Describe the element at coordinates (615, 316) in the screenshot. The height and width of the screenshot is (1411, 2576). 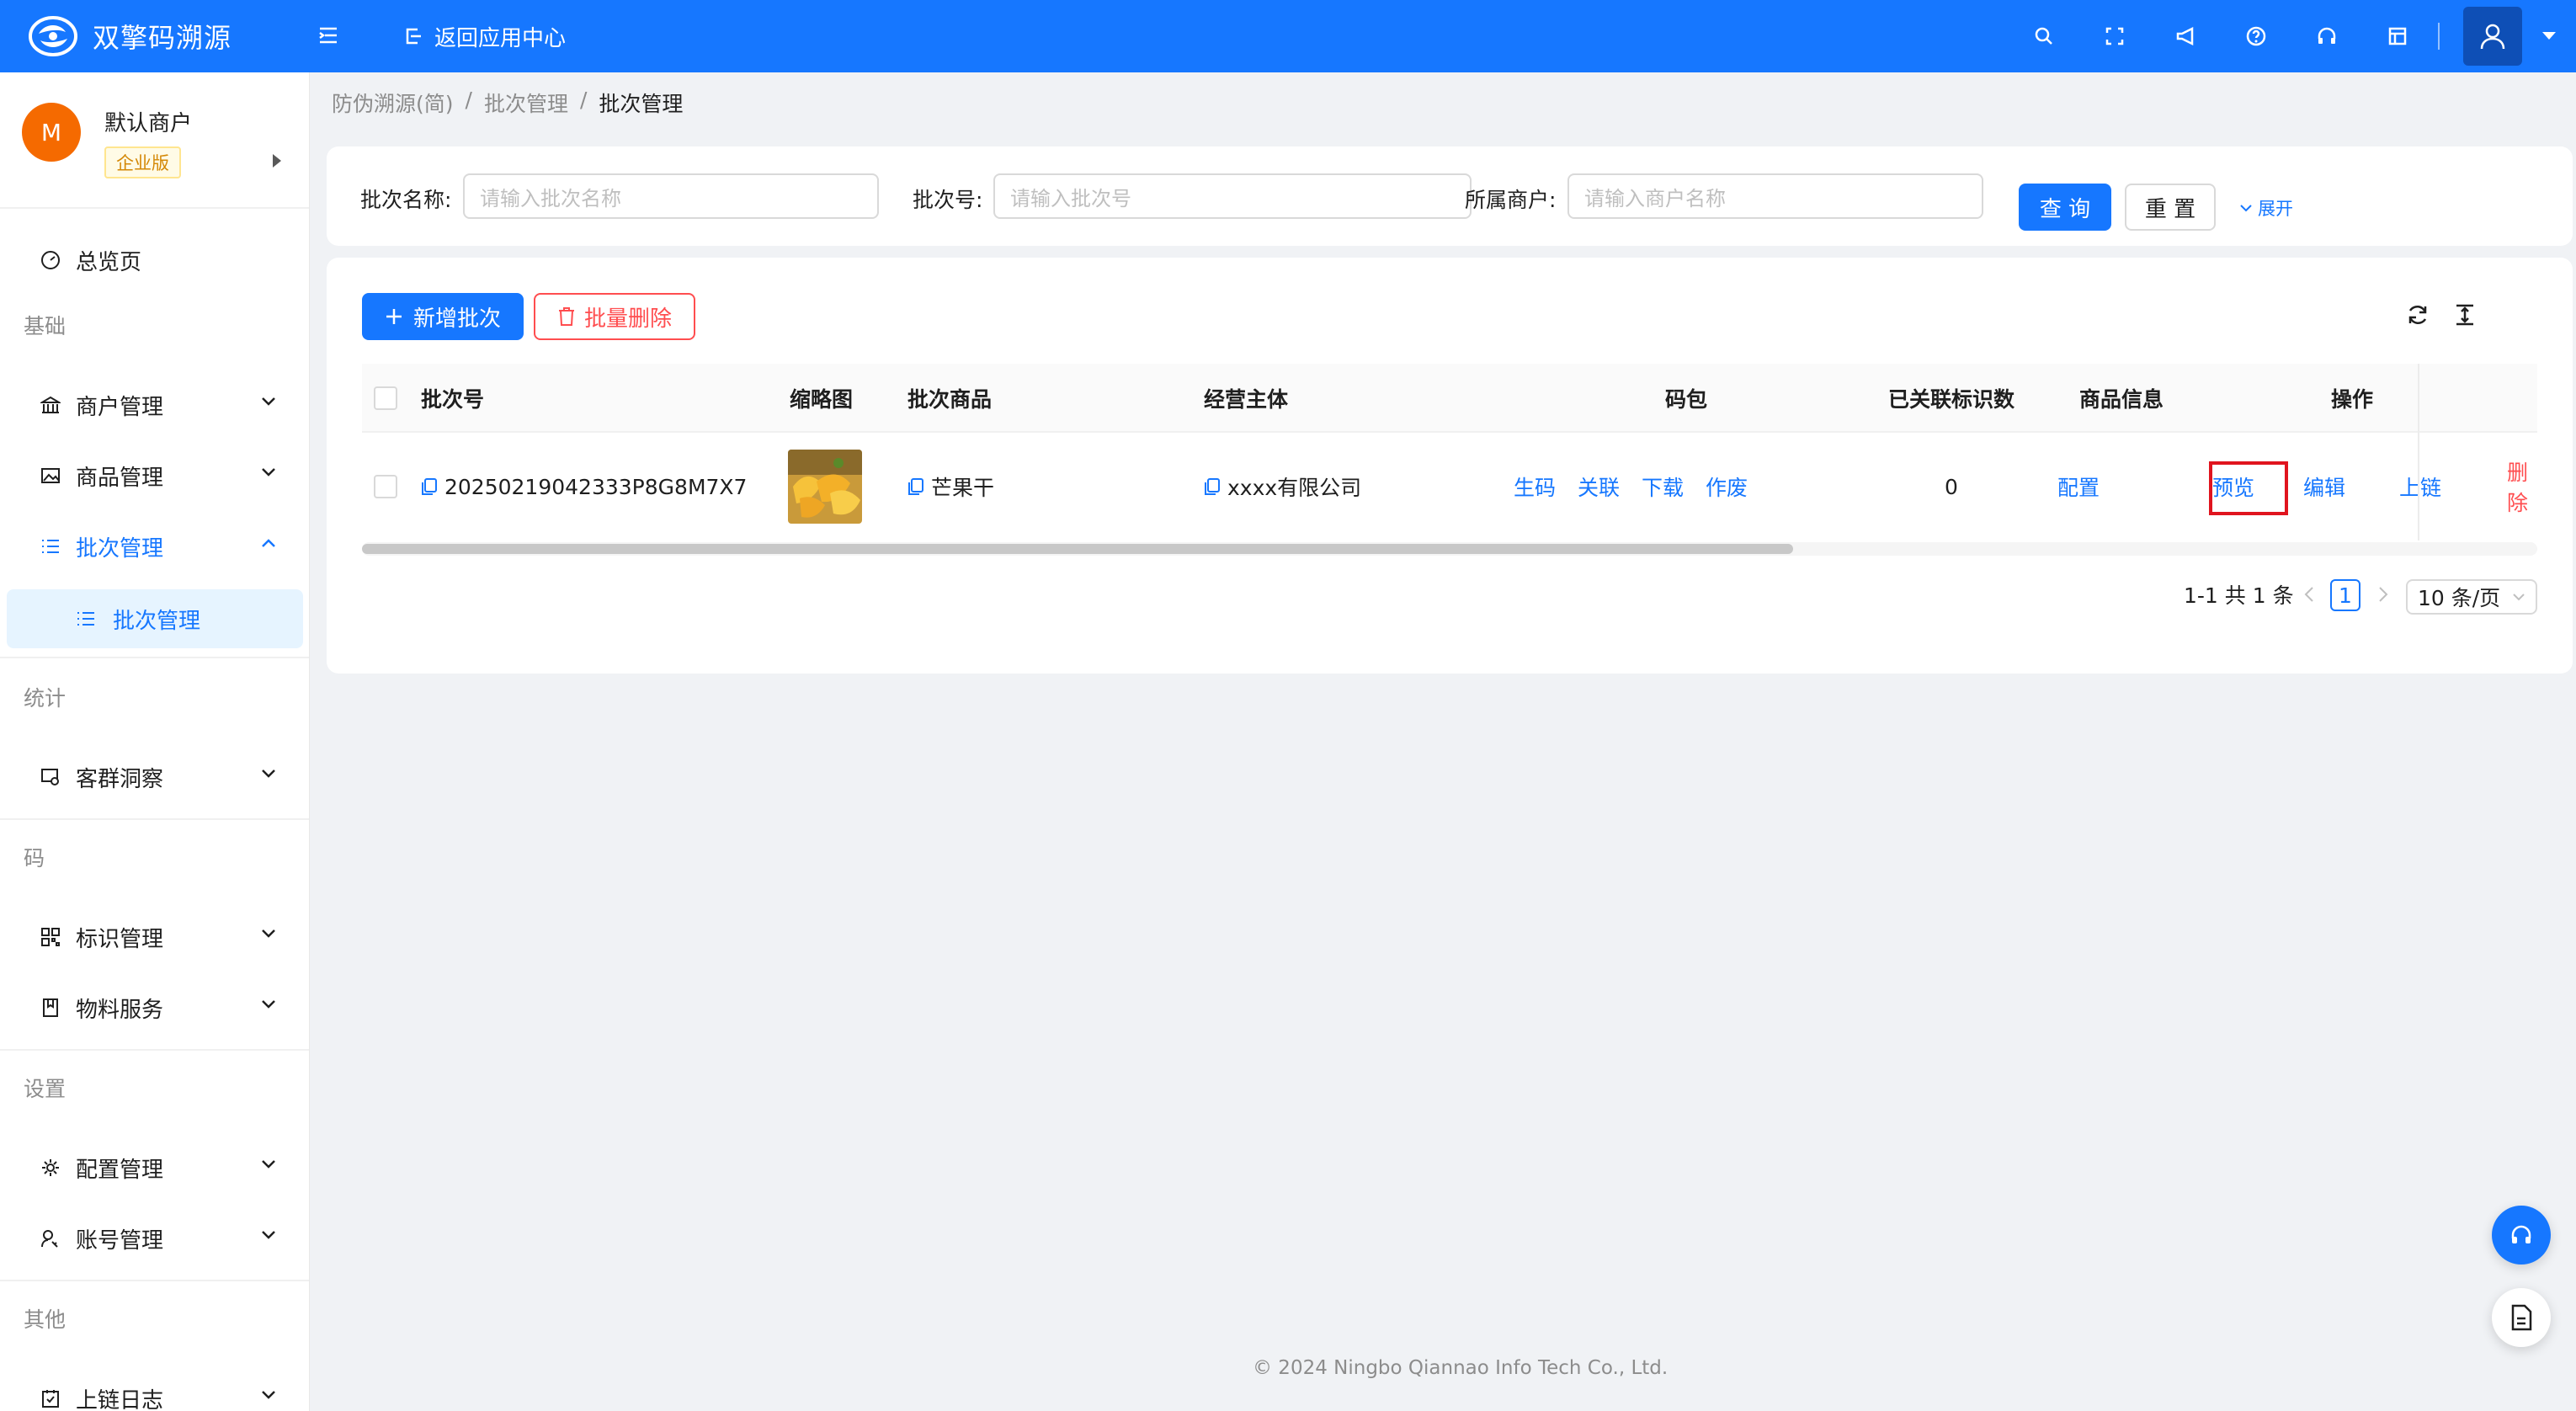
I see `batch-delete-button: 批量删除` at that location.